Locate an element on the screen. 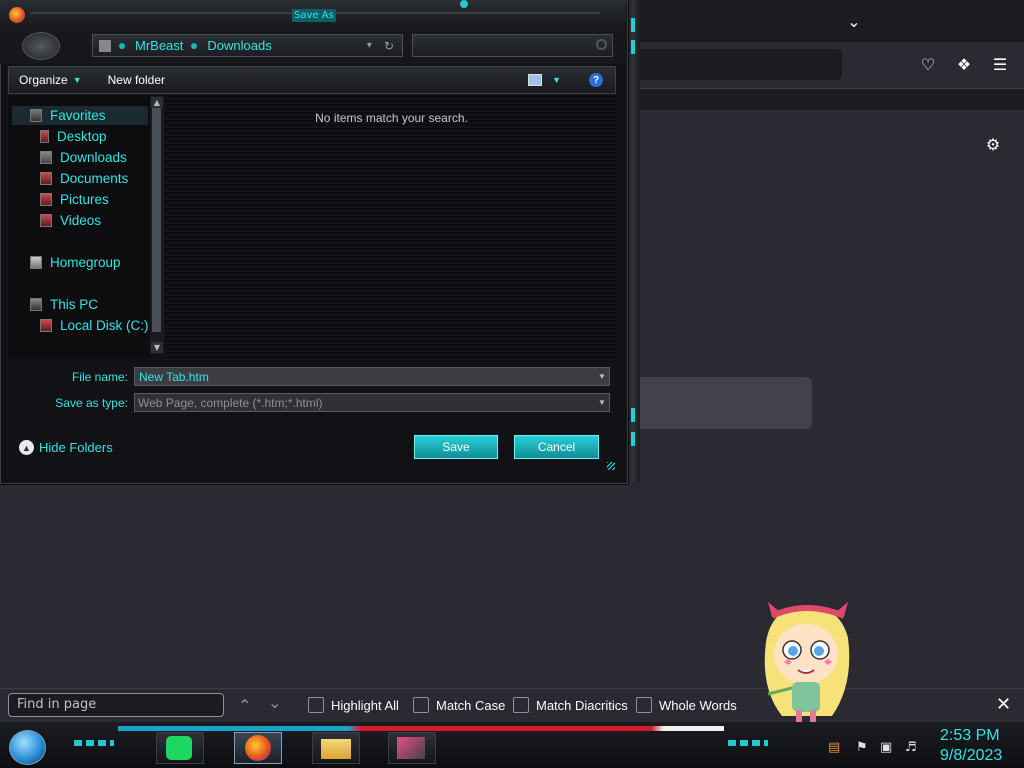 The image size is (1024, 768). frame-accent is located at coordinates (633, 439).